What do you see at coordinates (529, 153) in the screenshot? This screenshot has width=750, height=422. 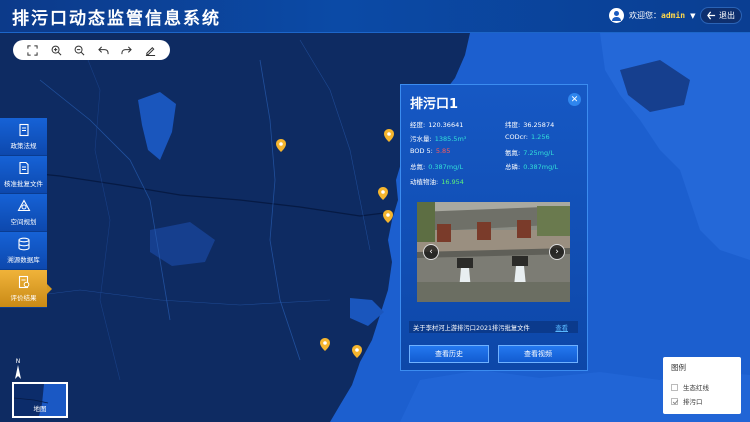 I see `info-ammonia: 氨氮: 7.25mg/L` at bounding box center [529, 153].